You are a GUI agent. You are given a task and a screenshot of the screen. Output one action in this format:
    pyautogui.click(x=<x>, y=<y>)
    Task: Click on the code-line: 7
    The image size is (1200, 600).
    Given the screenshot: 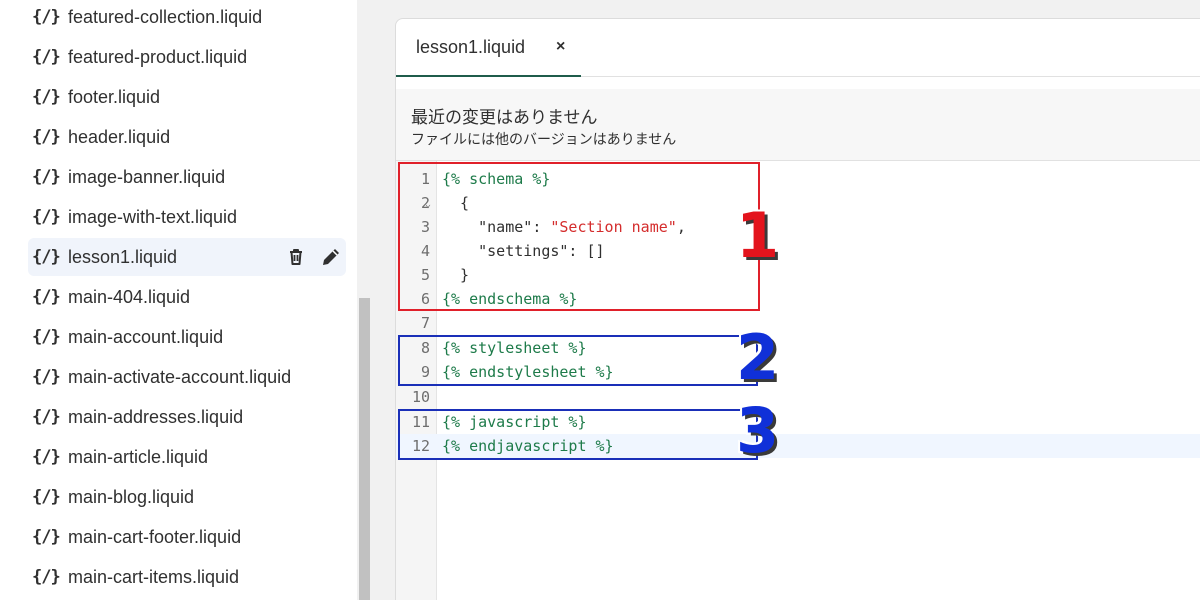 What is the action you would take?
    pyautogui.click(x=798, y=323)
    